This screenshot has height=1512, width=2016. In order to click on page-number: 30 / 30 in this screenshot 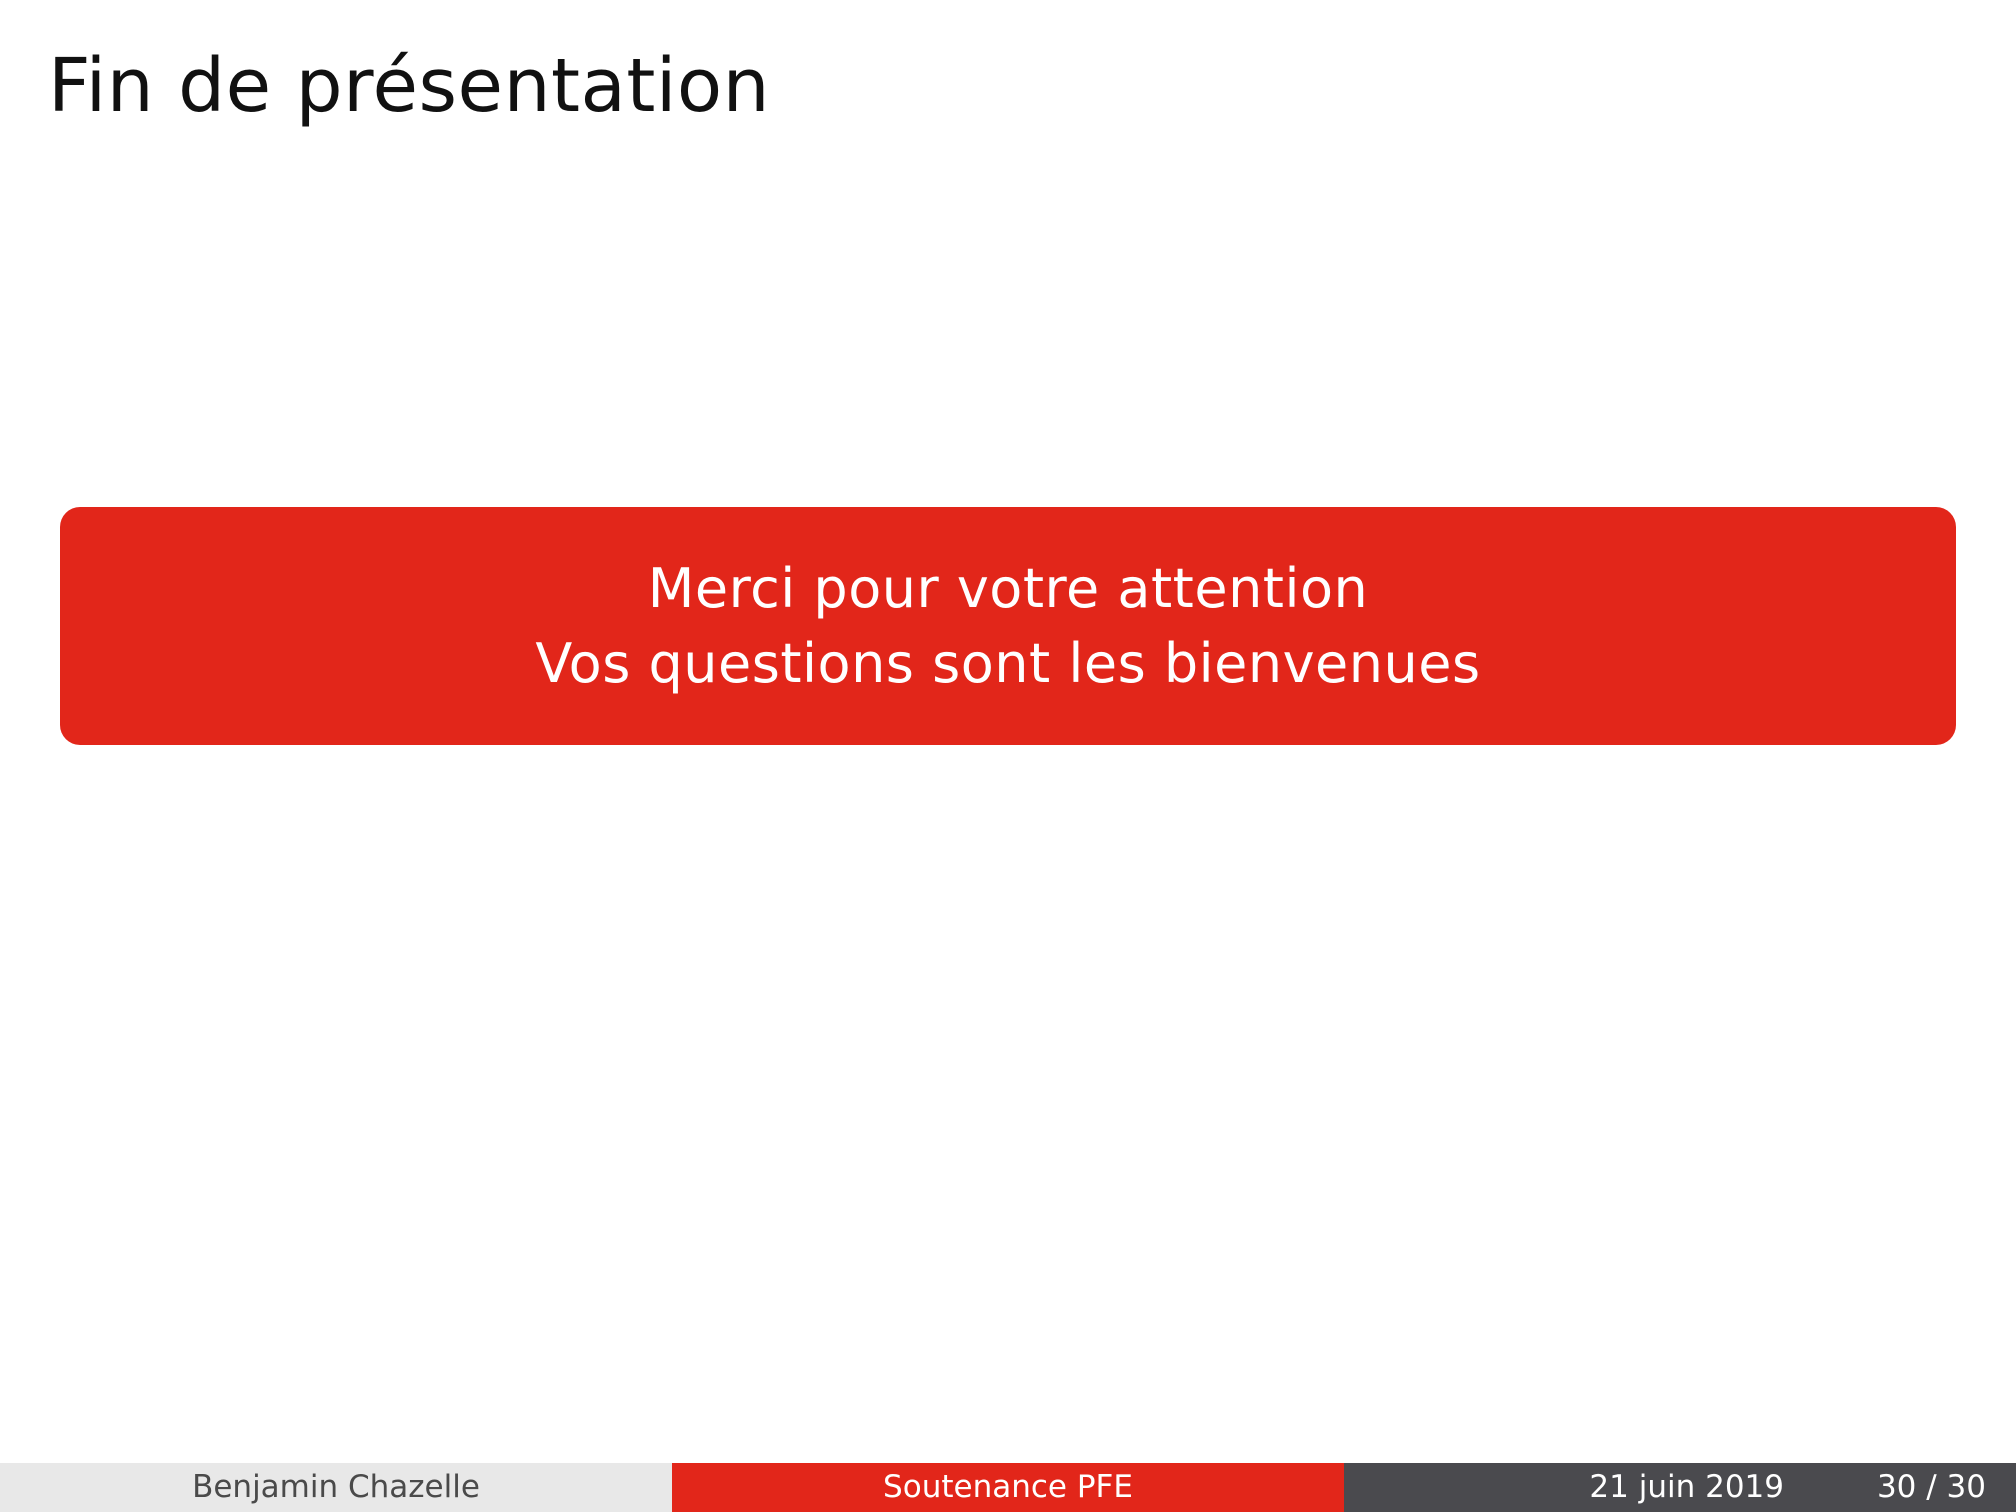, I will do `click(1931, 1487)`.